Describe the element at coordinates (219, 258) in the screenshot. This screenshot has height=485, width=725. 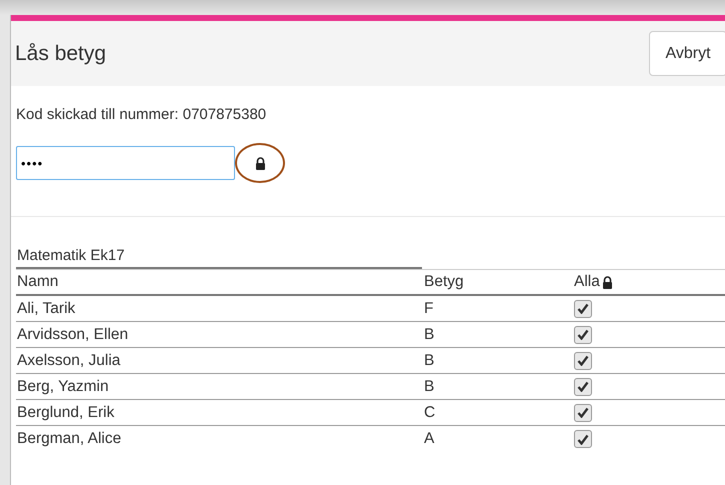
I see `table-caption: Matematik Ek17` at that location.